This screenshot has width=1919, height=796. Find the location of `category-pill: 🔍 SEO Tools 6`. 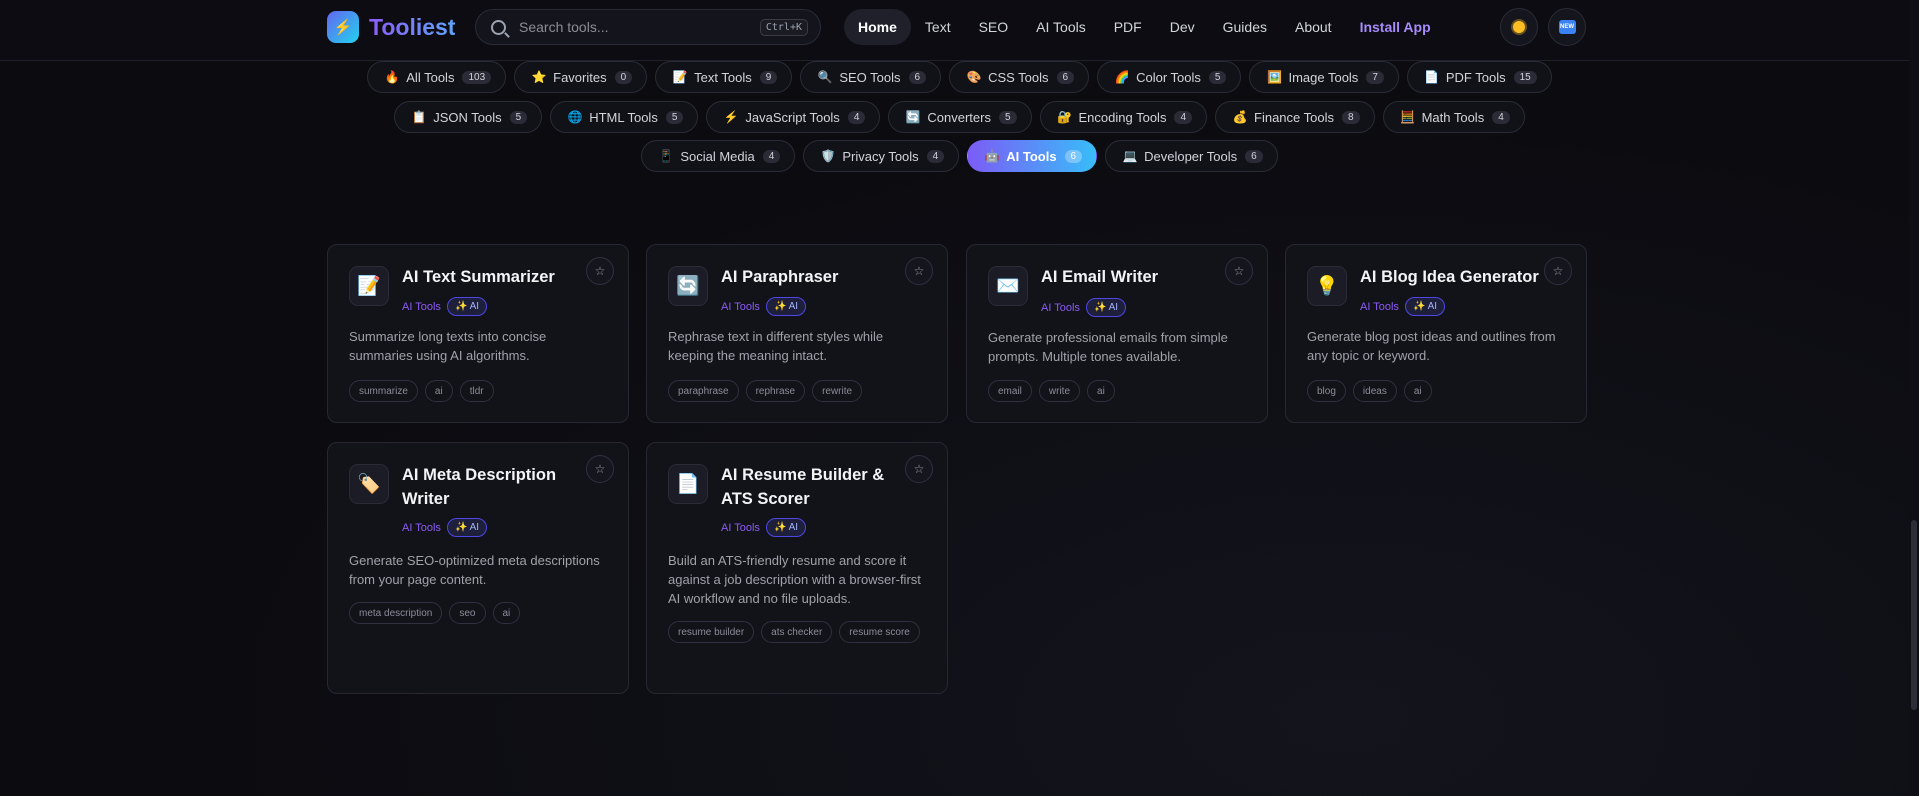

category-pill: 🔍 SEO Tools 6 is located at coordinates (871, 77).